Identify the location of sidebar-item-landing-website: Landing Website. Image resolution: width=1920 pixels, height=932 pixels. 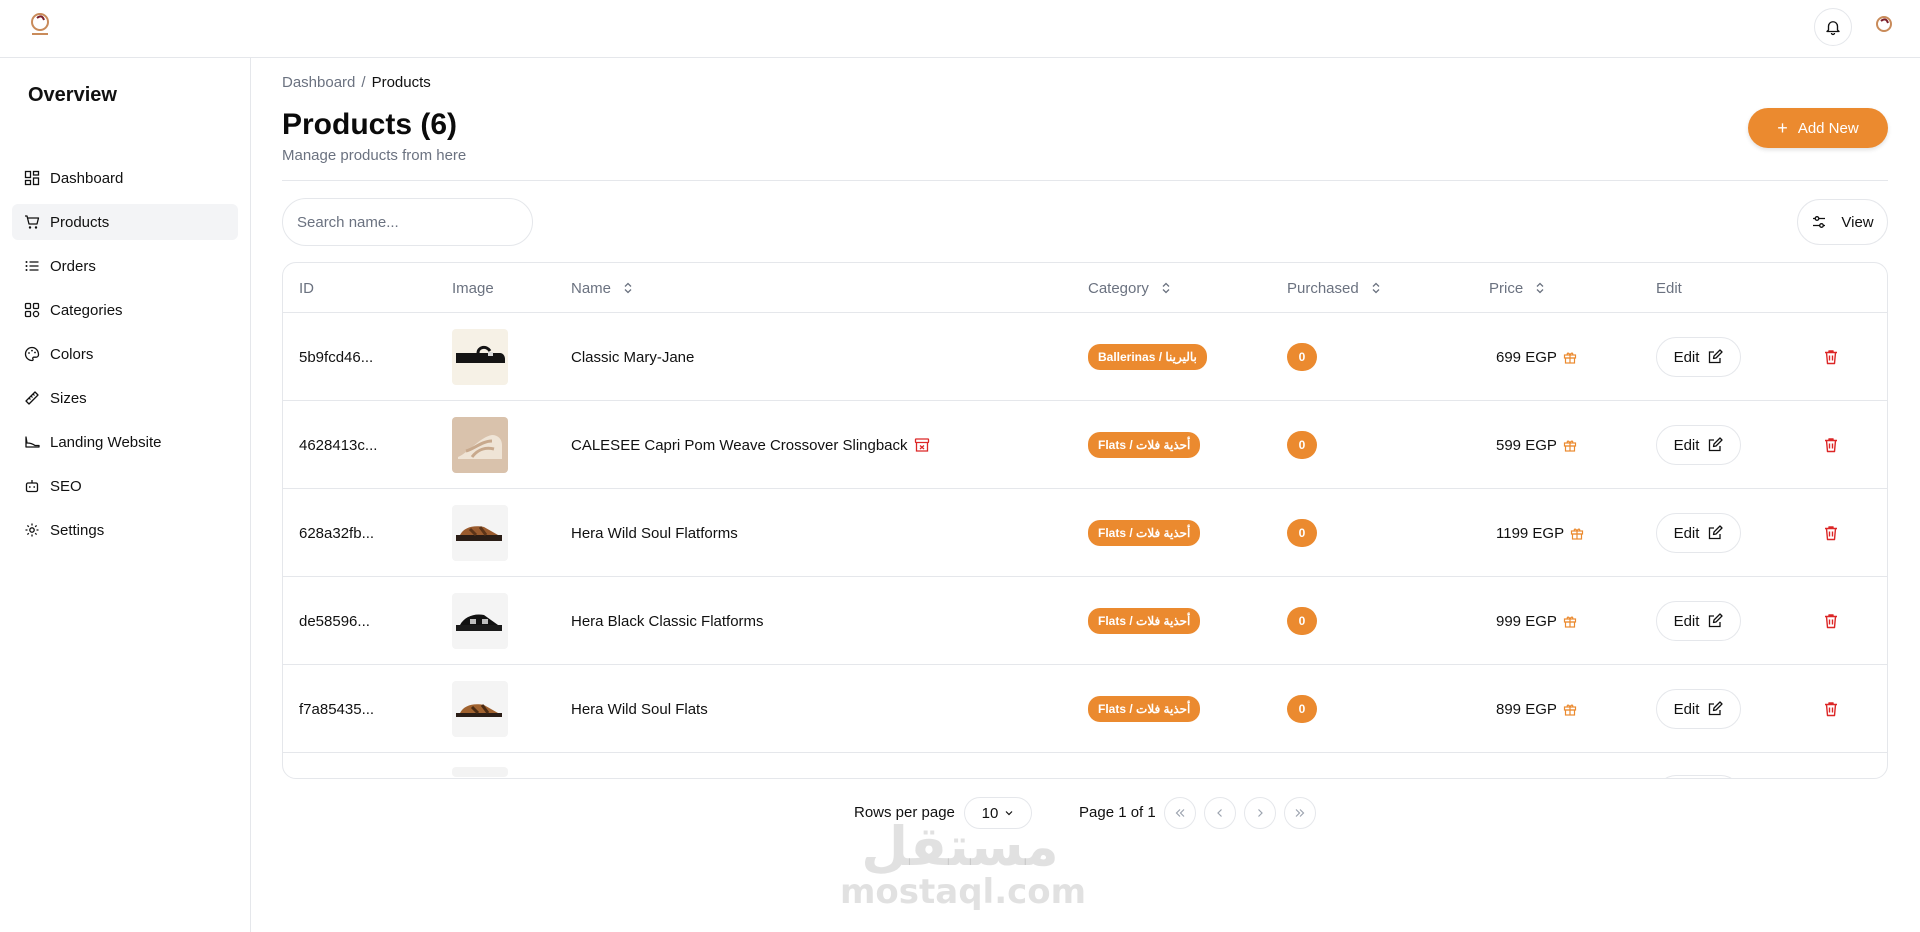
(125, 442).